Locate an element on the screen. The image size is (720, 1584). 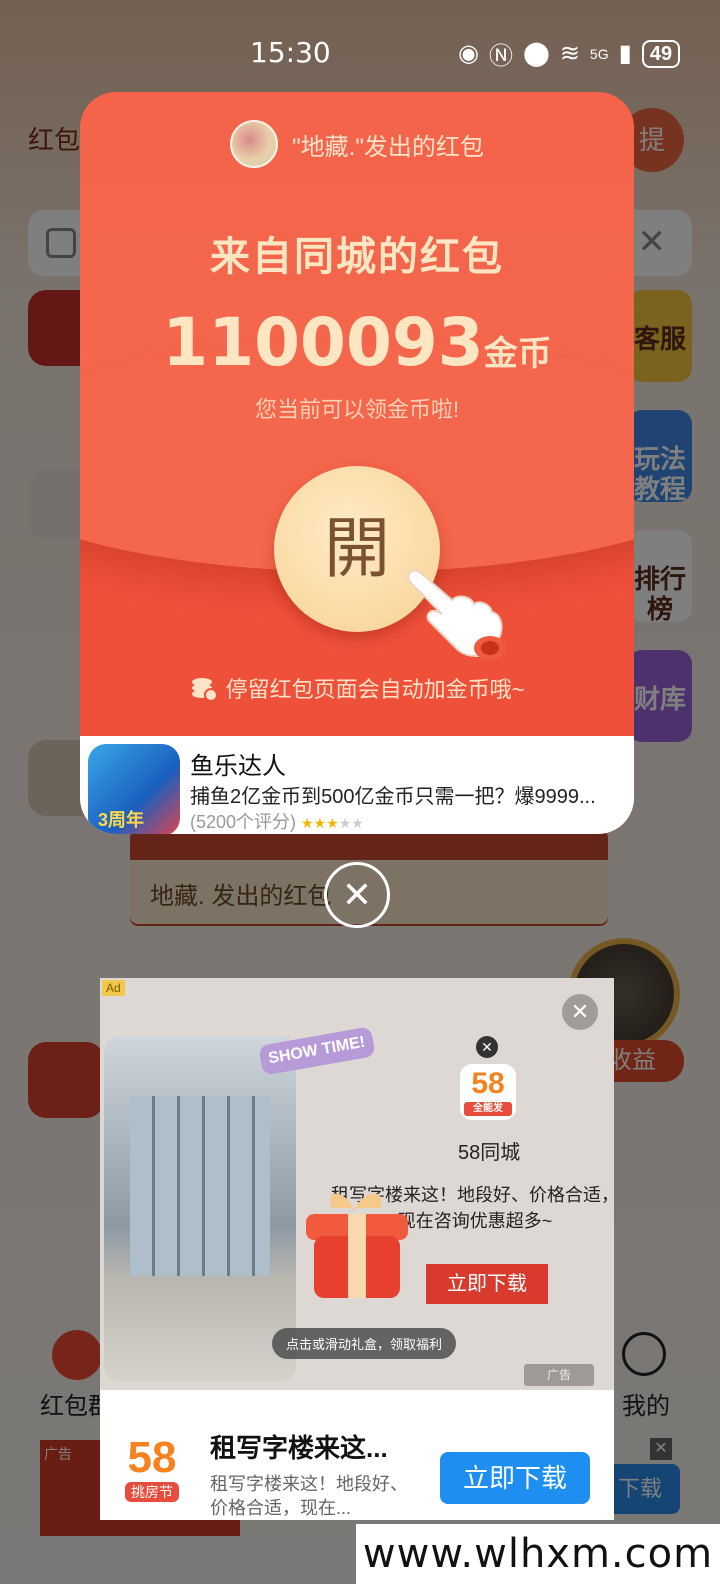
game-icon-badge: 3周年 is located at coordinates (121, 820).